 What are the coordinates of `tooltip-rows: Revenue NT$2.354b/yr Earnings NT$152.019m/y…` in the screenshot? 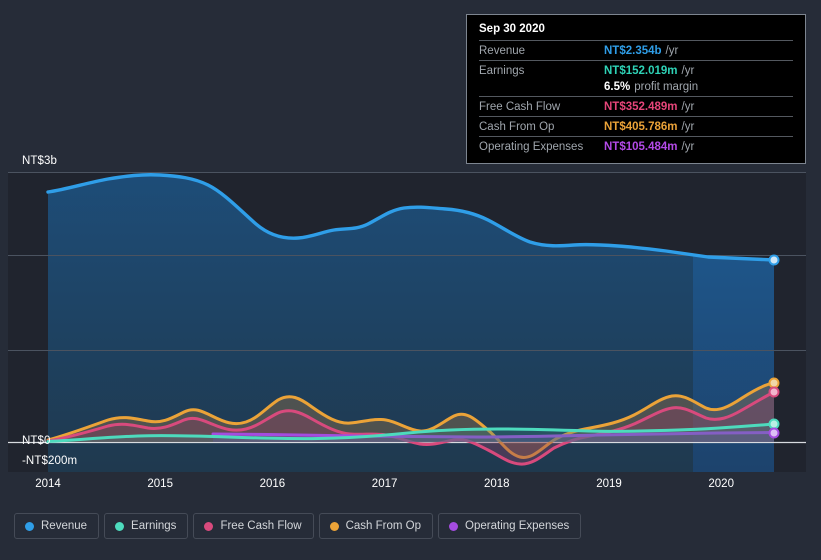 It's located at (636, 98).